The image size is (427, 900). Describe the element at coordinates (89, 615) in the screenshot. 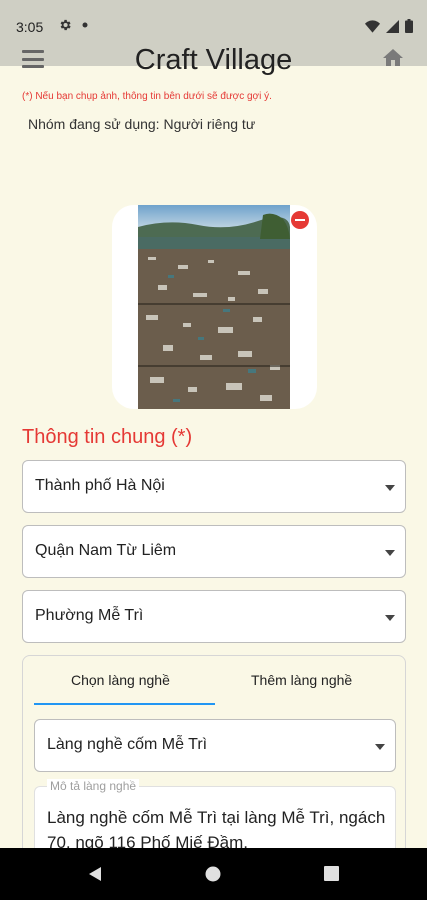

I see `ward-select-value: Phường Mễ Trì` at that location.